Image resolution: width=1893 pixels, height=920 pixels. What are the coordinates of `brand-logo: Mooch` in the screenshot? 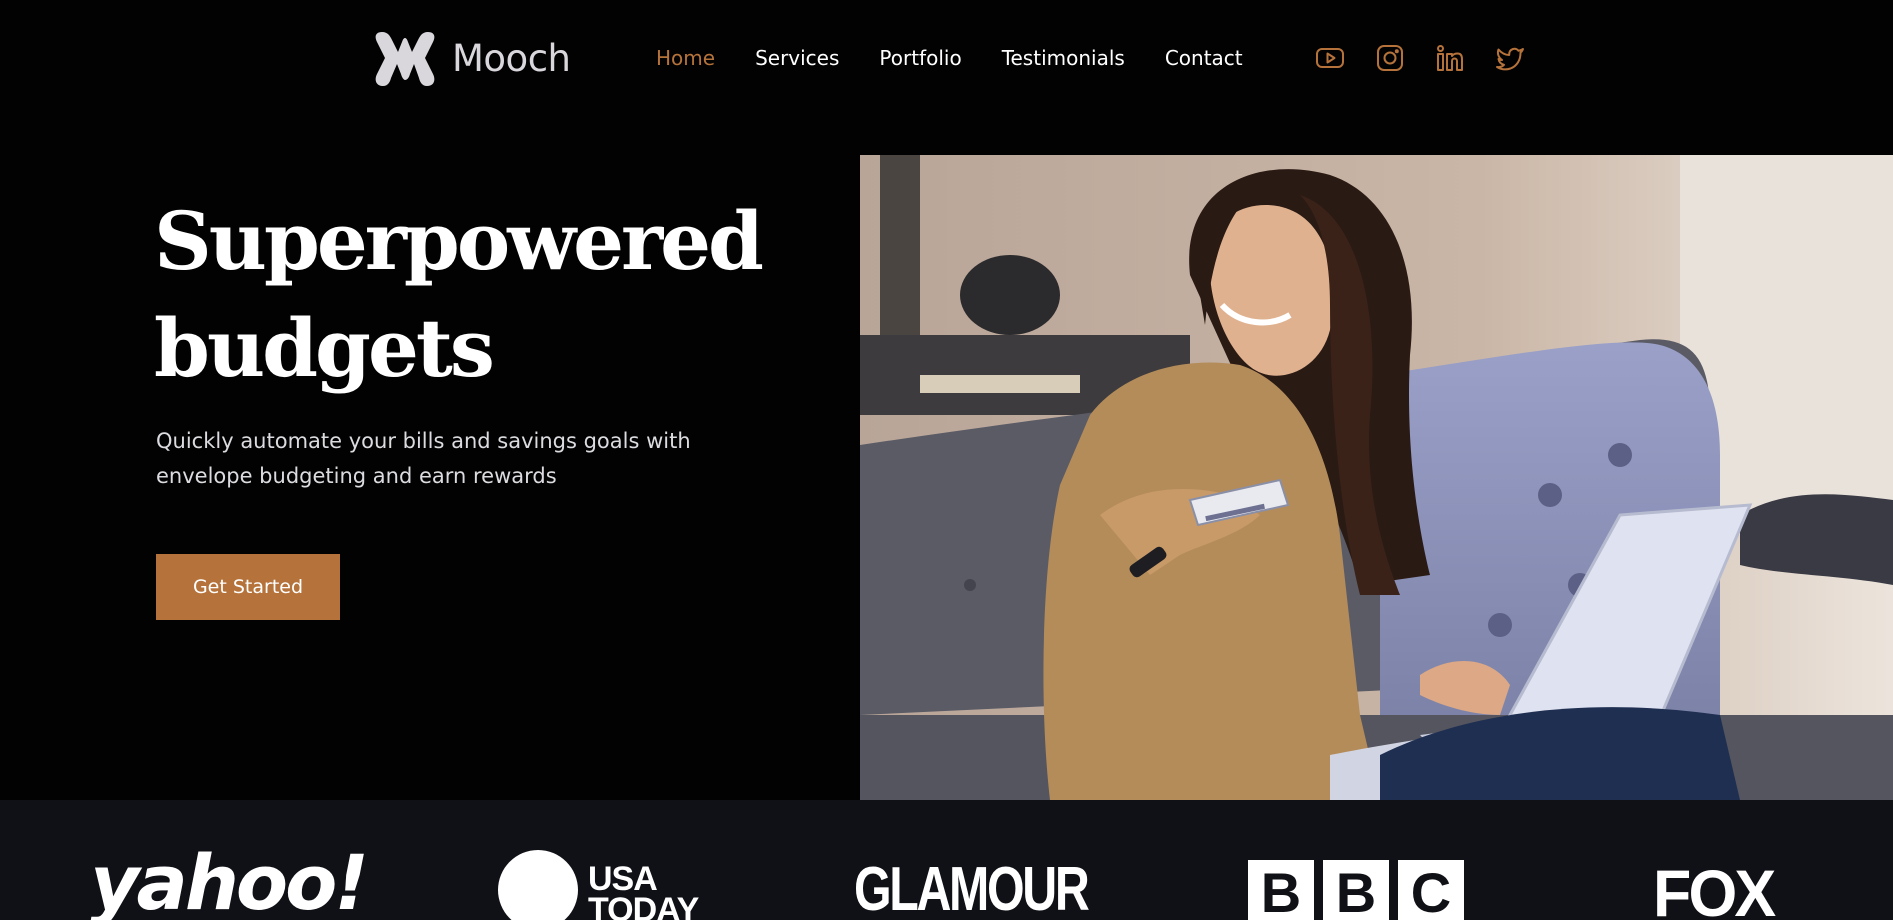 It's located at (472, 58).